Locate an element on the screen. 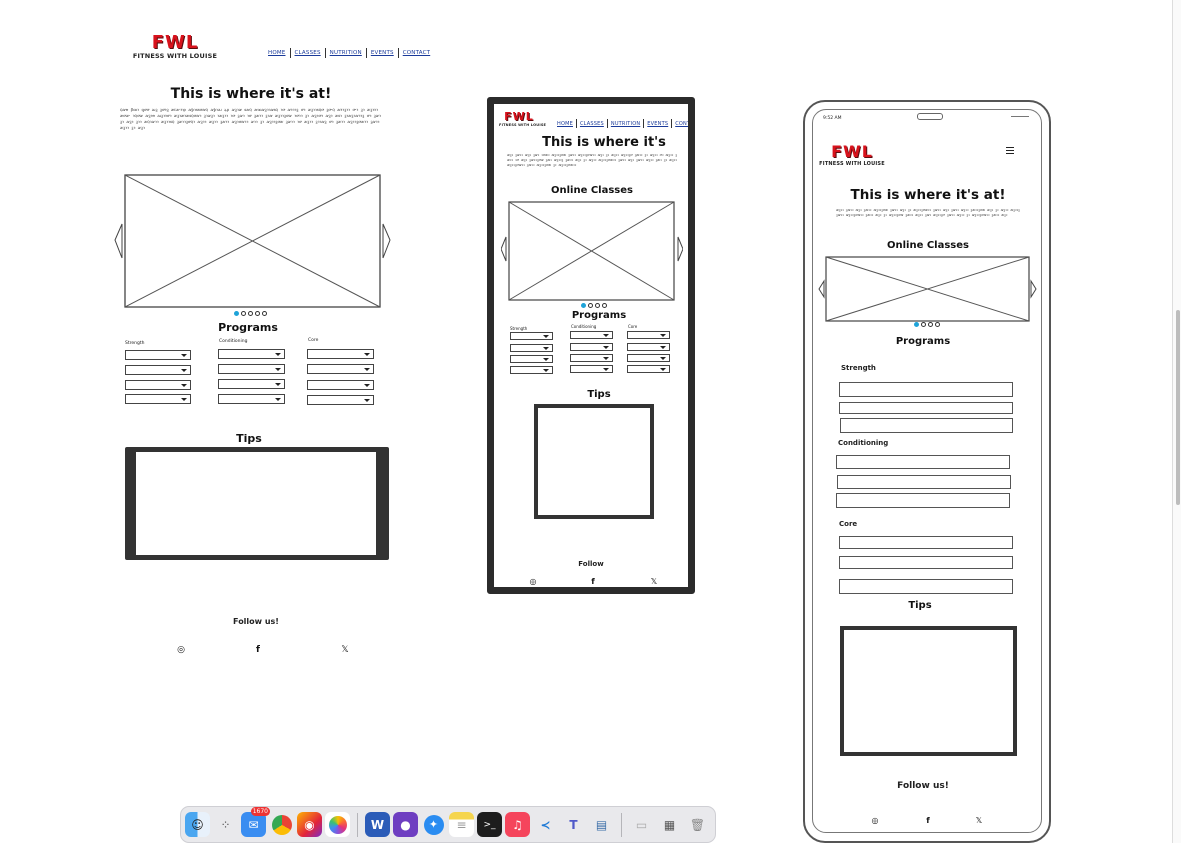 Image resolution: width=1181 pixels, height=843 pixels. teams-icon: T is located at coordinates (573, 824).